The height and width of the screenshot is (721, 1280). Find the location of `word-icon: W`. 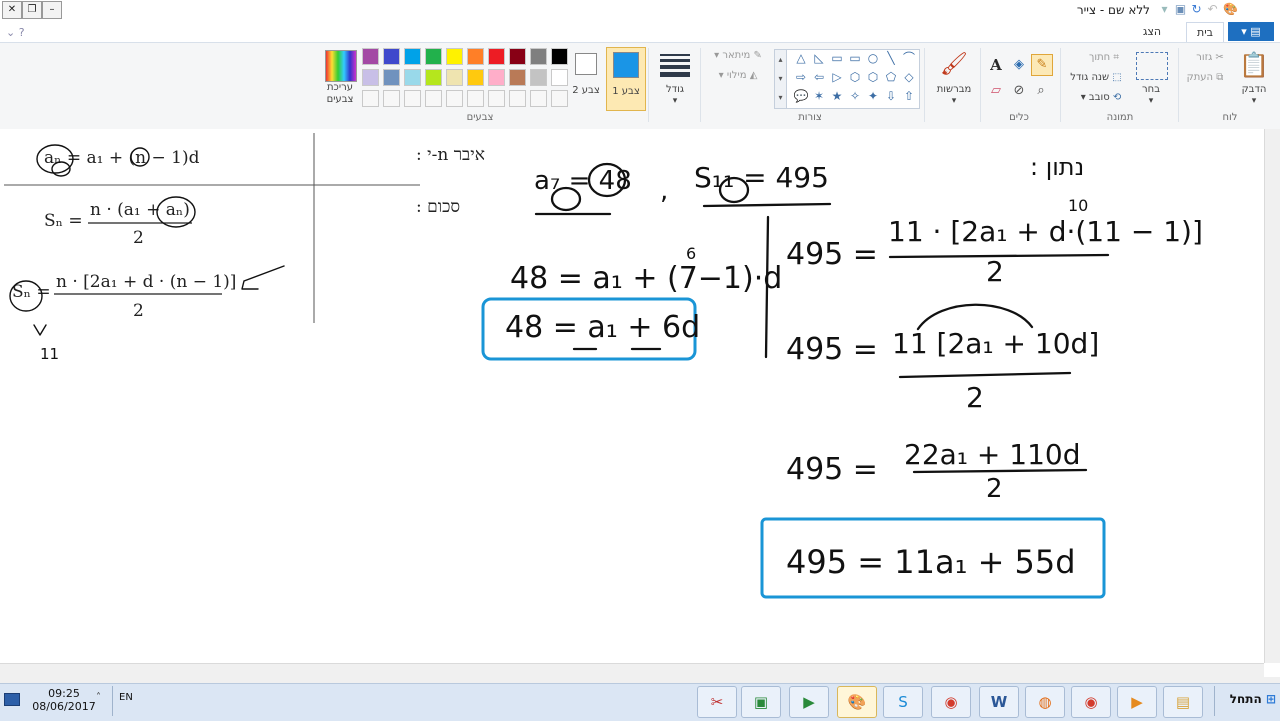

word-icon: W is located at coordinates (999, 702).